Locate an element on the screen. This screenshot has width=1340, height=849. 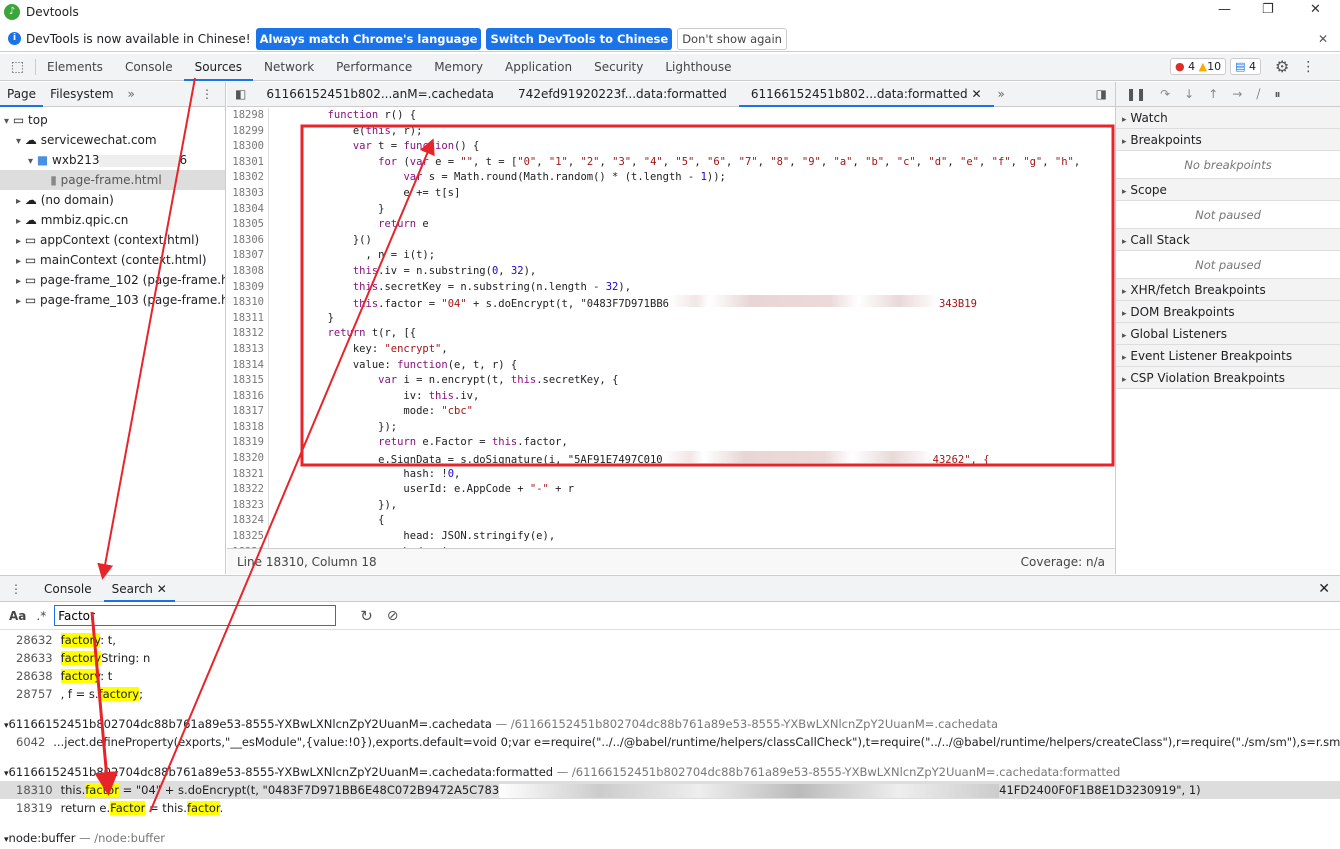
pause-on-exceptions-icon: ⏸ is located at coordinates (1277, 94).